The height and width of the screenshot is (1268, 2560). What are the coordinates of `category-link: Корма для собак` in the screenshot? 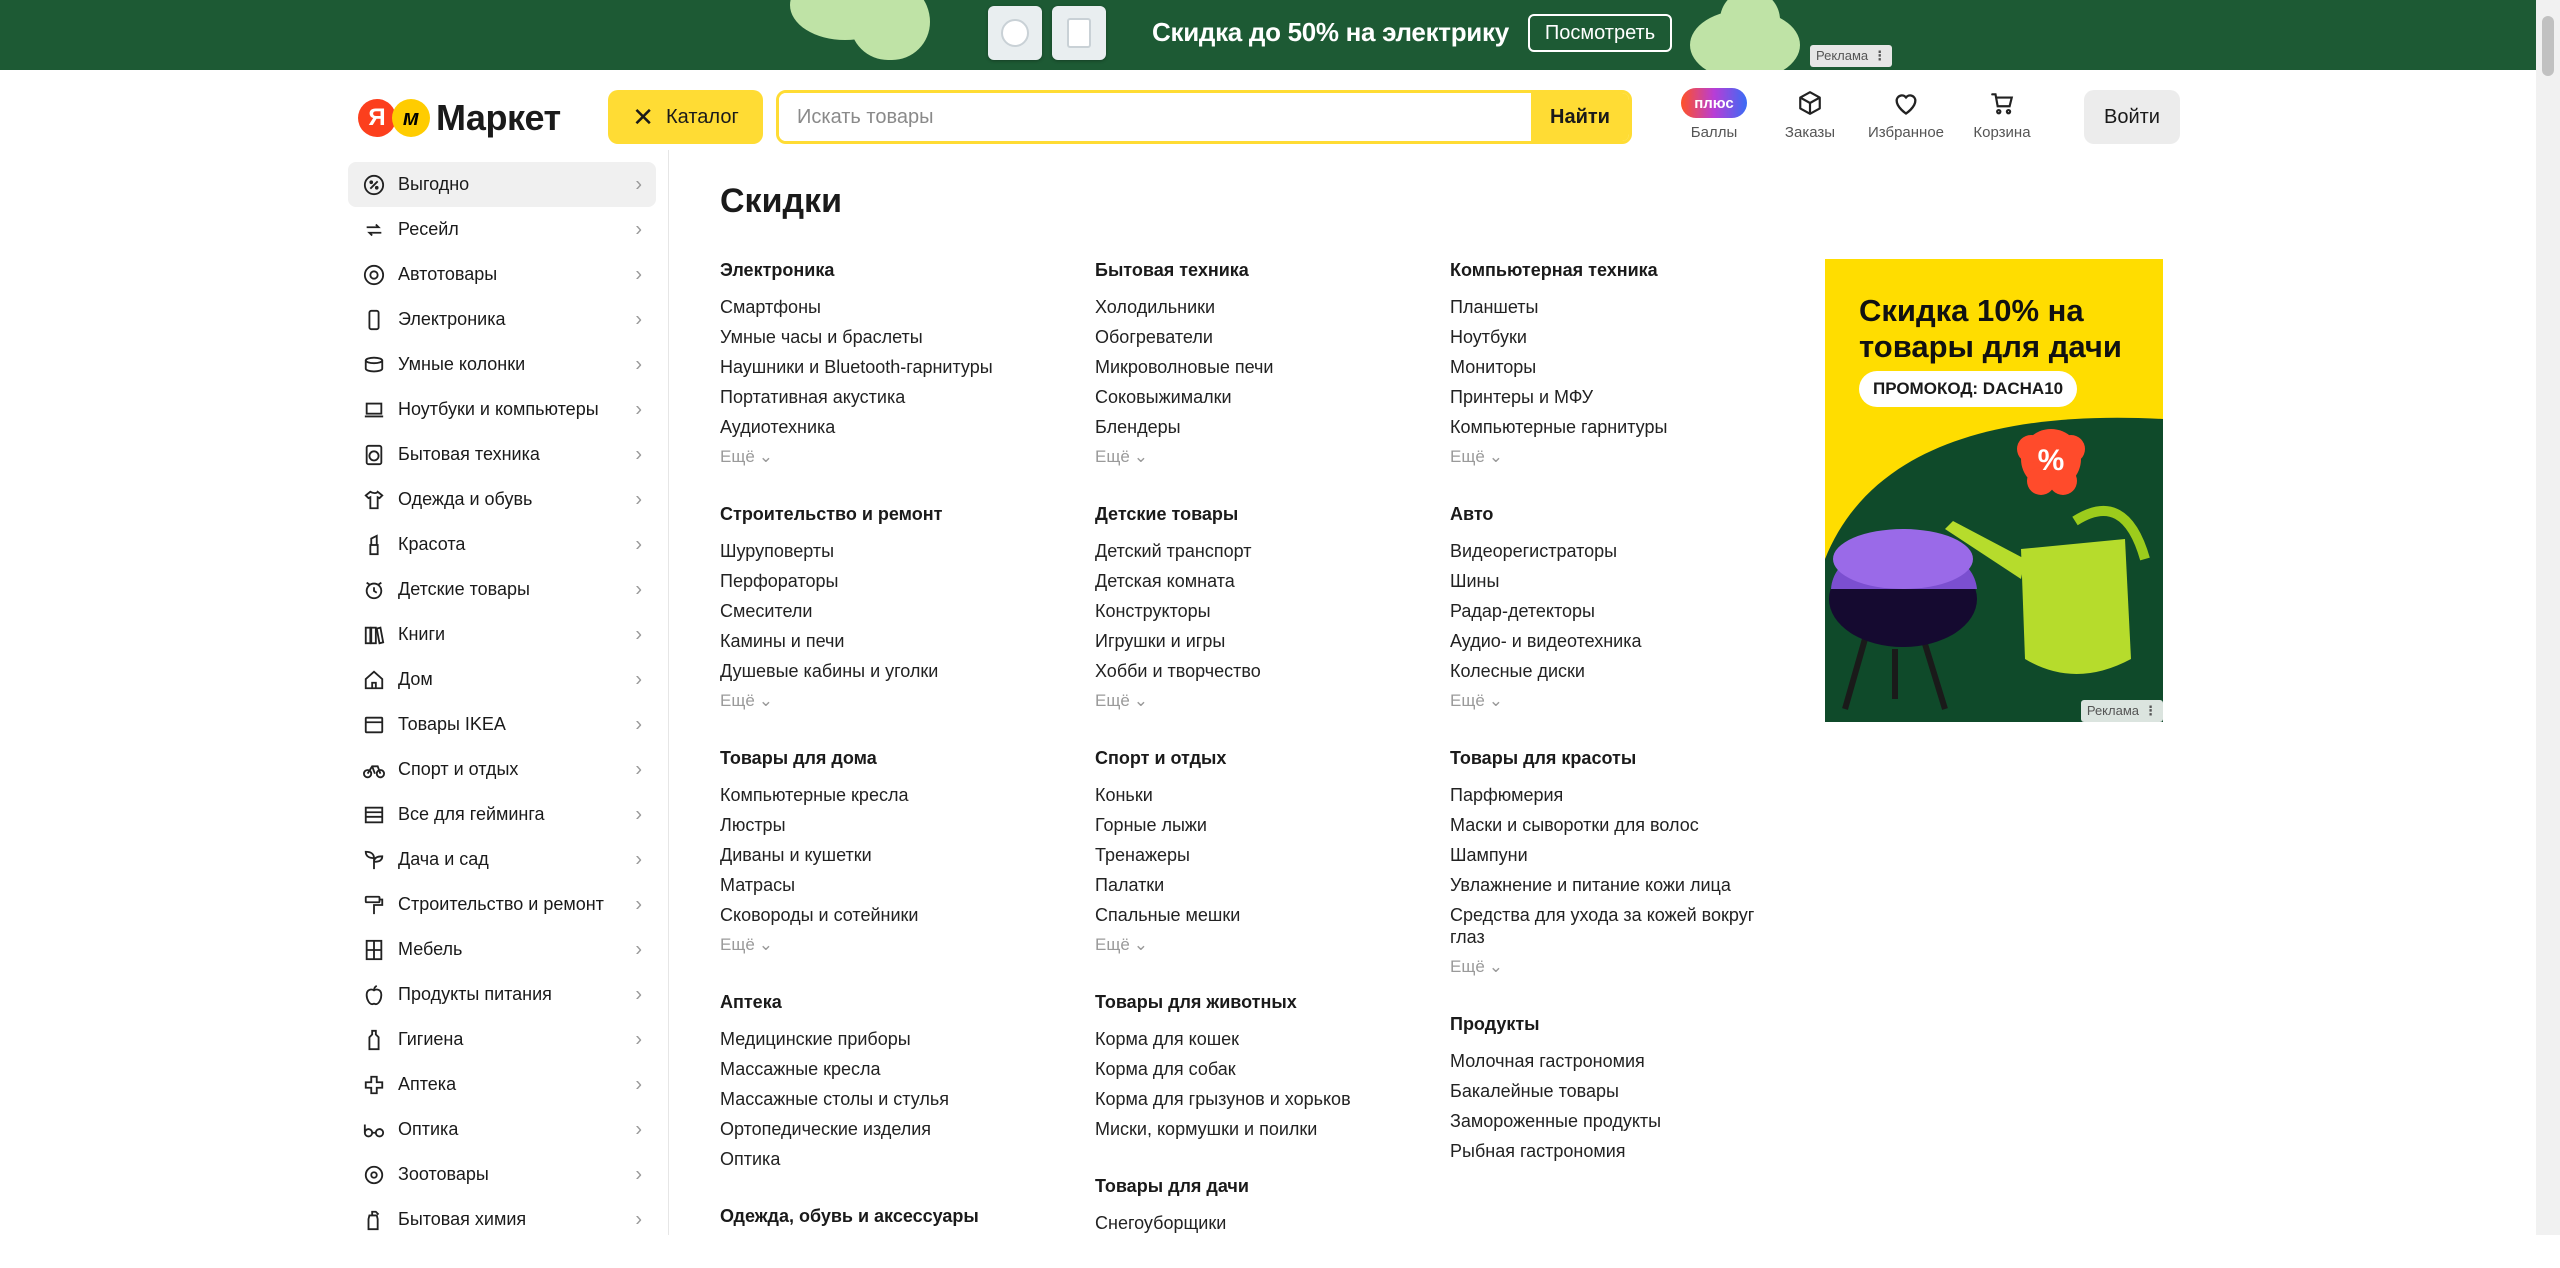 It's located at (1265, 1069).